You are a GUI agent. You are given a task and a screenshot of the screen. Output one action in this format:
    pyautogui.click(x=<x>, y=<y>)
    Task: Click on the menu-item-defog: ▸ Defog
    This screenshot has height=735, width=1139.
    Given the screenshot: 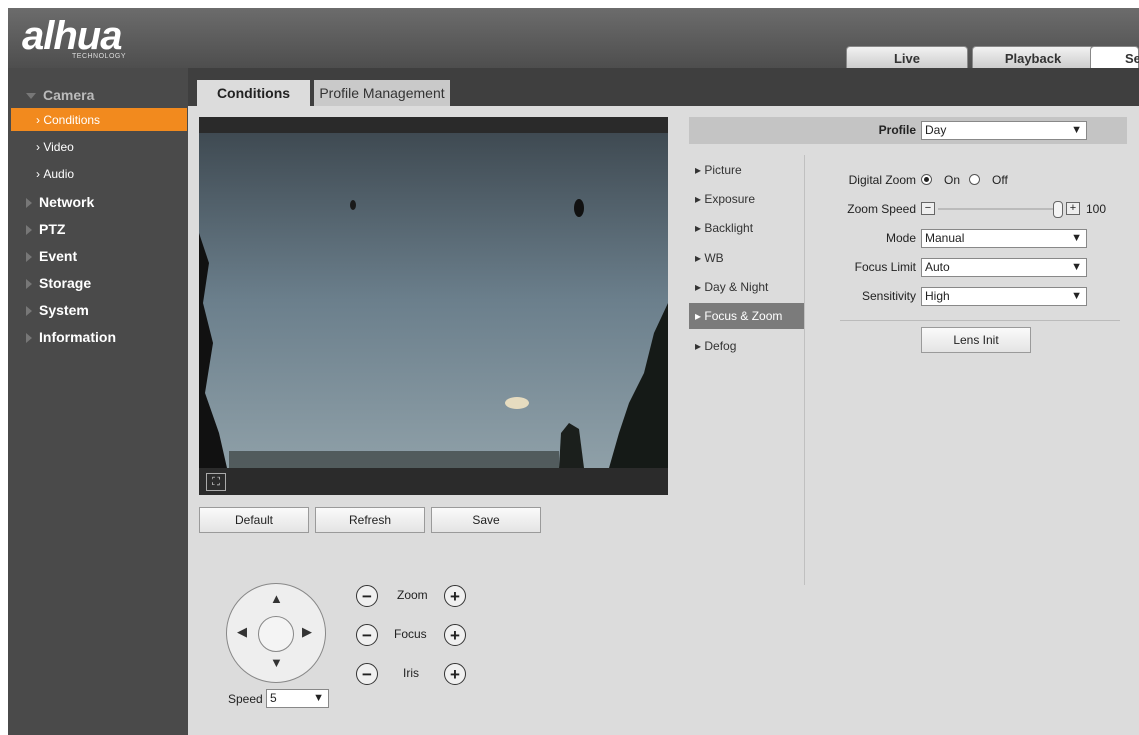 What is the action you would take?
    pyautogui.click(x=746, y=346)
    